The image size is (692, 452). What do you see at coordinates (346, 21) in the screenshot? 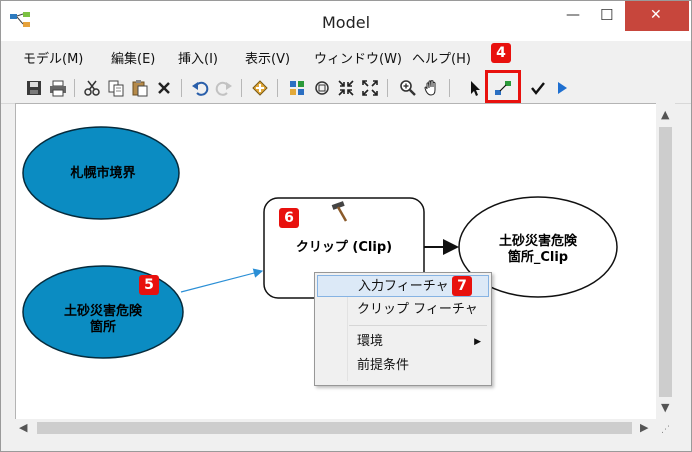
I see `title-bar: Model — ☐ ✕` at bounding box center [346, 21].